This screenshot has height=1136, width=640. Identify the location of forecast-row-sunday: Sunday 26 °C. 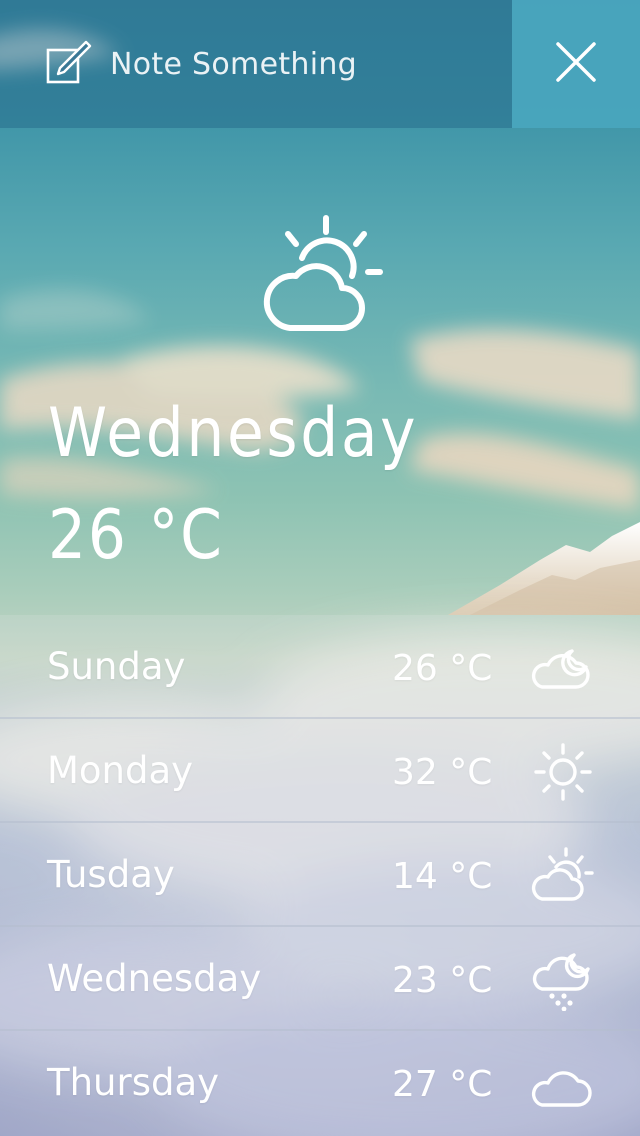
(320, 667).